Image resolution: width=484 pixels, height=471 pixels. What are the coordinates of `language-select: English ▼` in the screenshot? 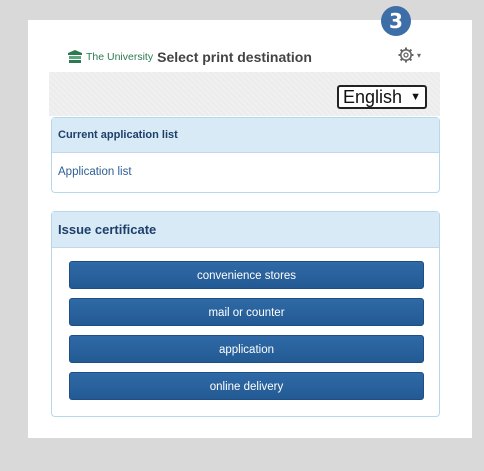 It's located at (382, 97).